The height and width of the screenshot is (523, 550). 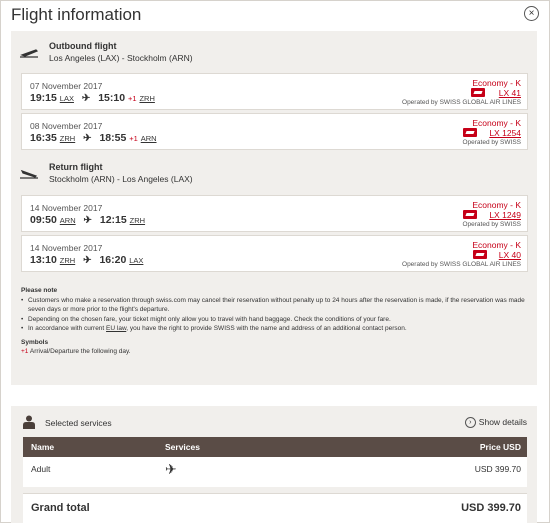 I want to click on arrival-time: 16:20, so click(x=113, y=260).